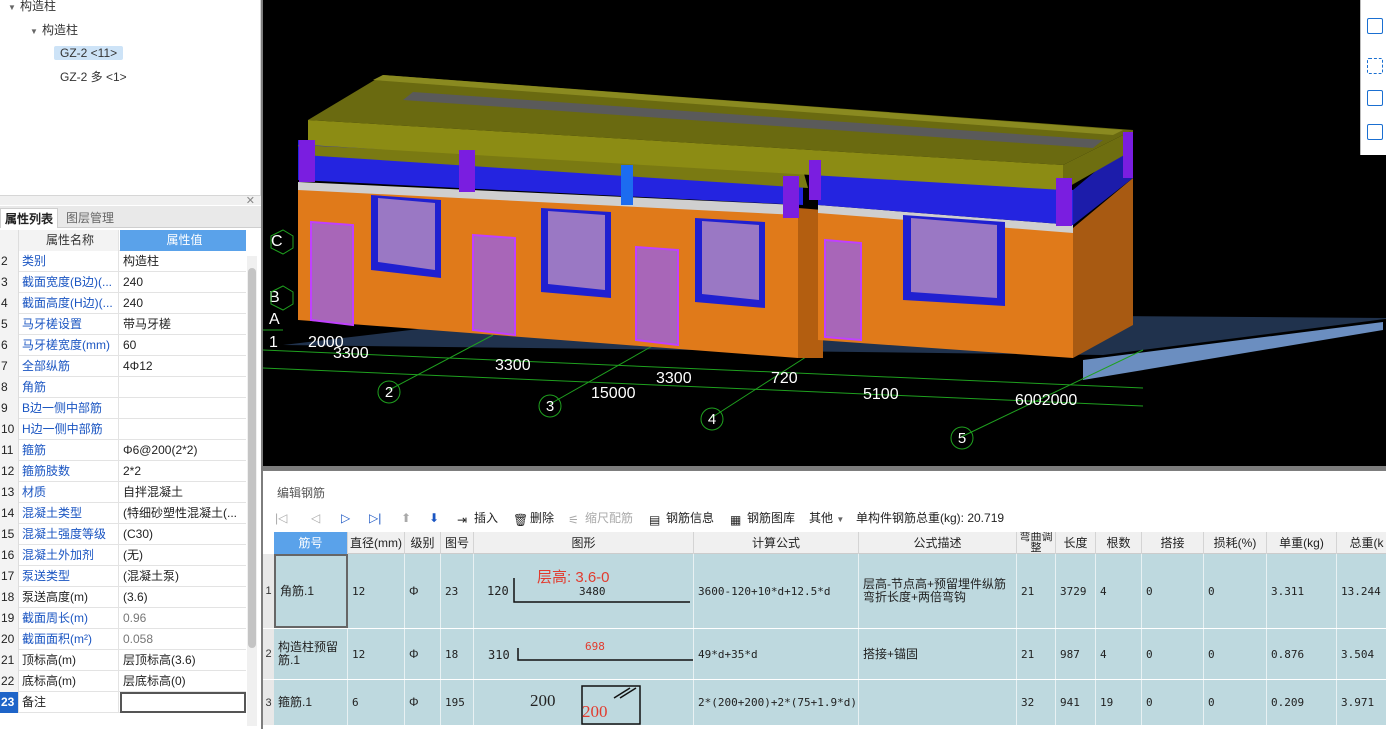 The image size is (1386, 729). Describe the element at coordinates (938, 702) in the screenshot. I see `cell-desc` at that location.